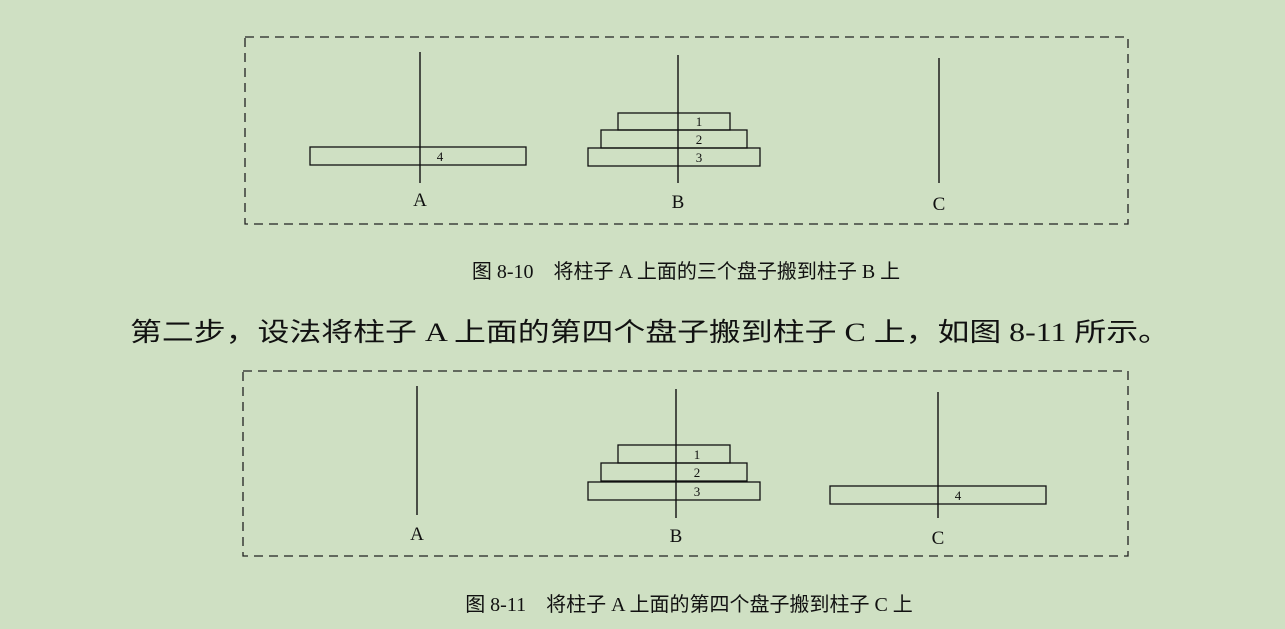 The height and width of the screenshot is (629, 1285). What do you see at coordinates (686, 271) in the screenshot?
I see `figure-caption-8-10: 图 8-10 将柱子 A 上面的三个盘子搬到柱子 B 上` at bounding box center [686, 271].